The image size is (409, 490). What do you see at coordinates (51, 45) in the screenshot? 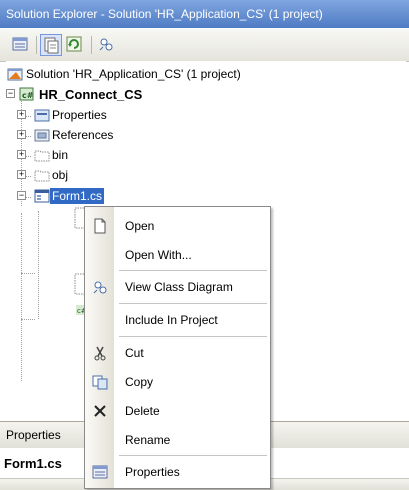
I see `show-all-files-icon` at bounding box center [51, 45].